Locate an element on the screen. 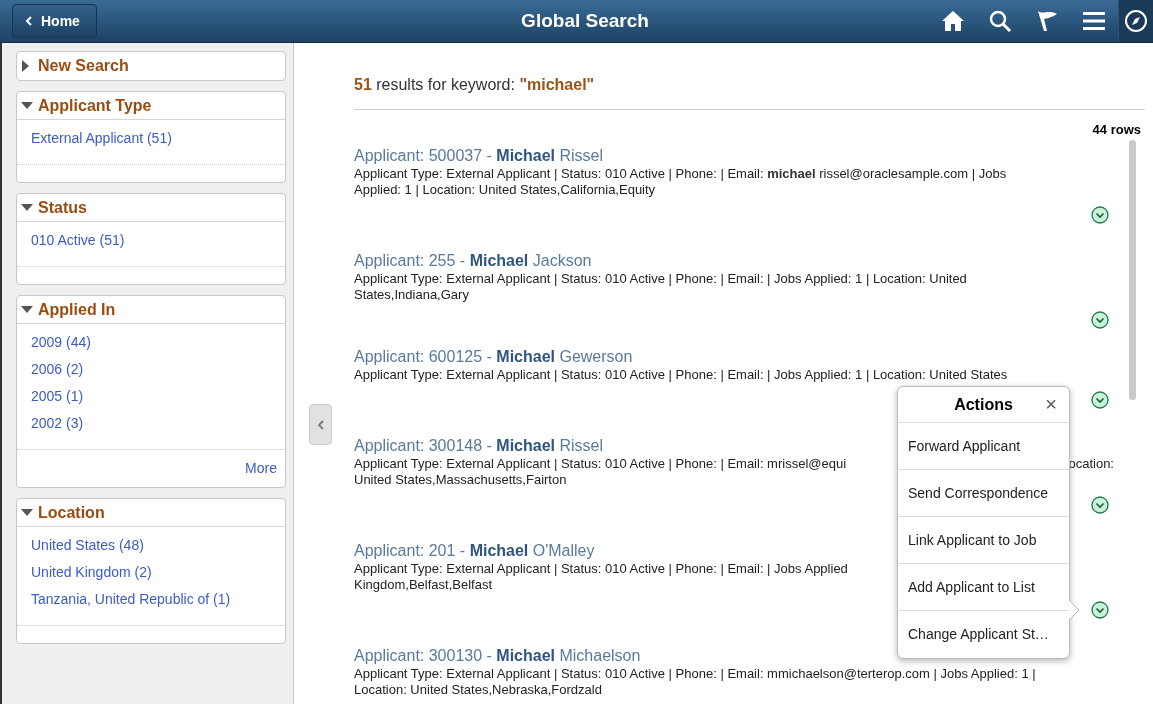 The width and height of the screenshot is (1153, 704). caret-right-icon is located at coordinates (25, 66).